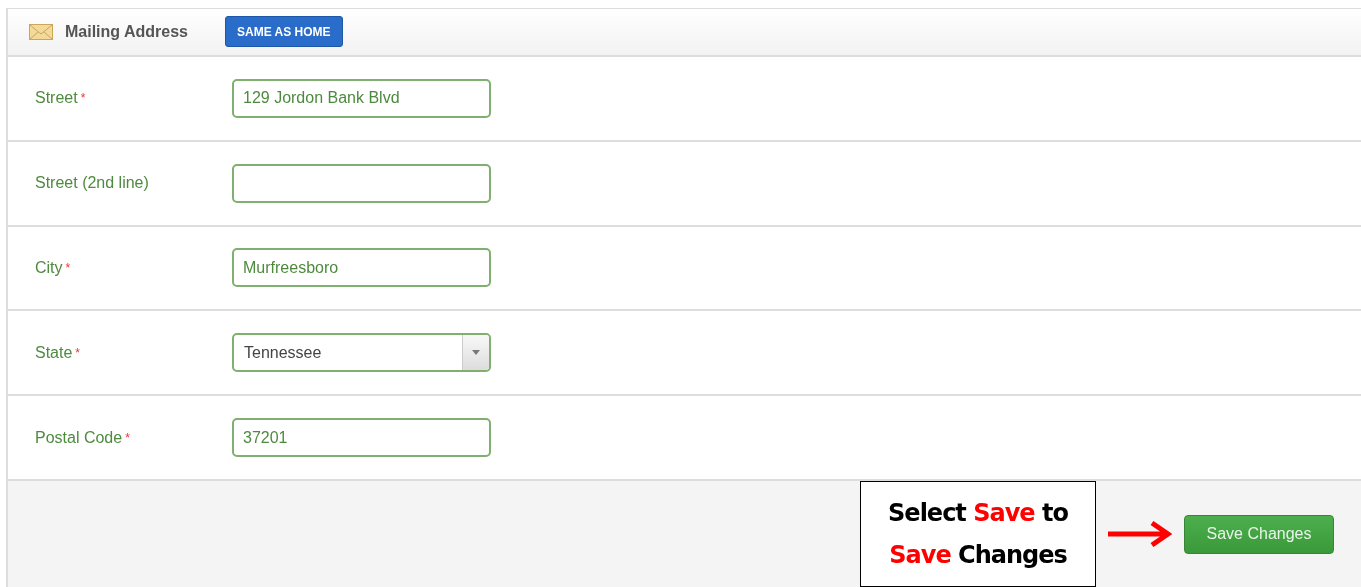 This screenshot has width=1361, height=587. What do you see at coordinates (49, 267) in the screenshot?
I see `field-label: City` at bounding box center [49, 267].